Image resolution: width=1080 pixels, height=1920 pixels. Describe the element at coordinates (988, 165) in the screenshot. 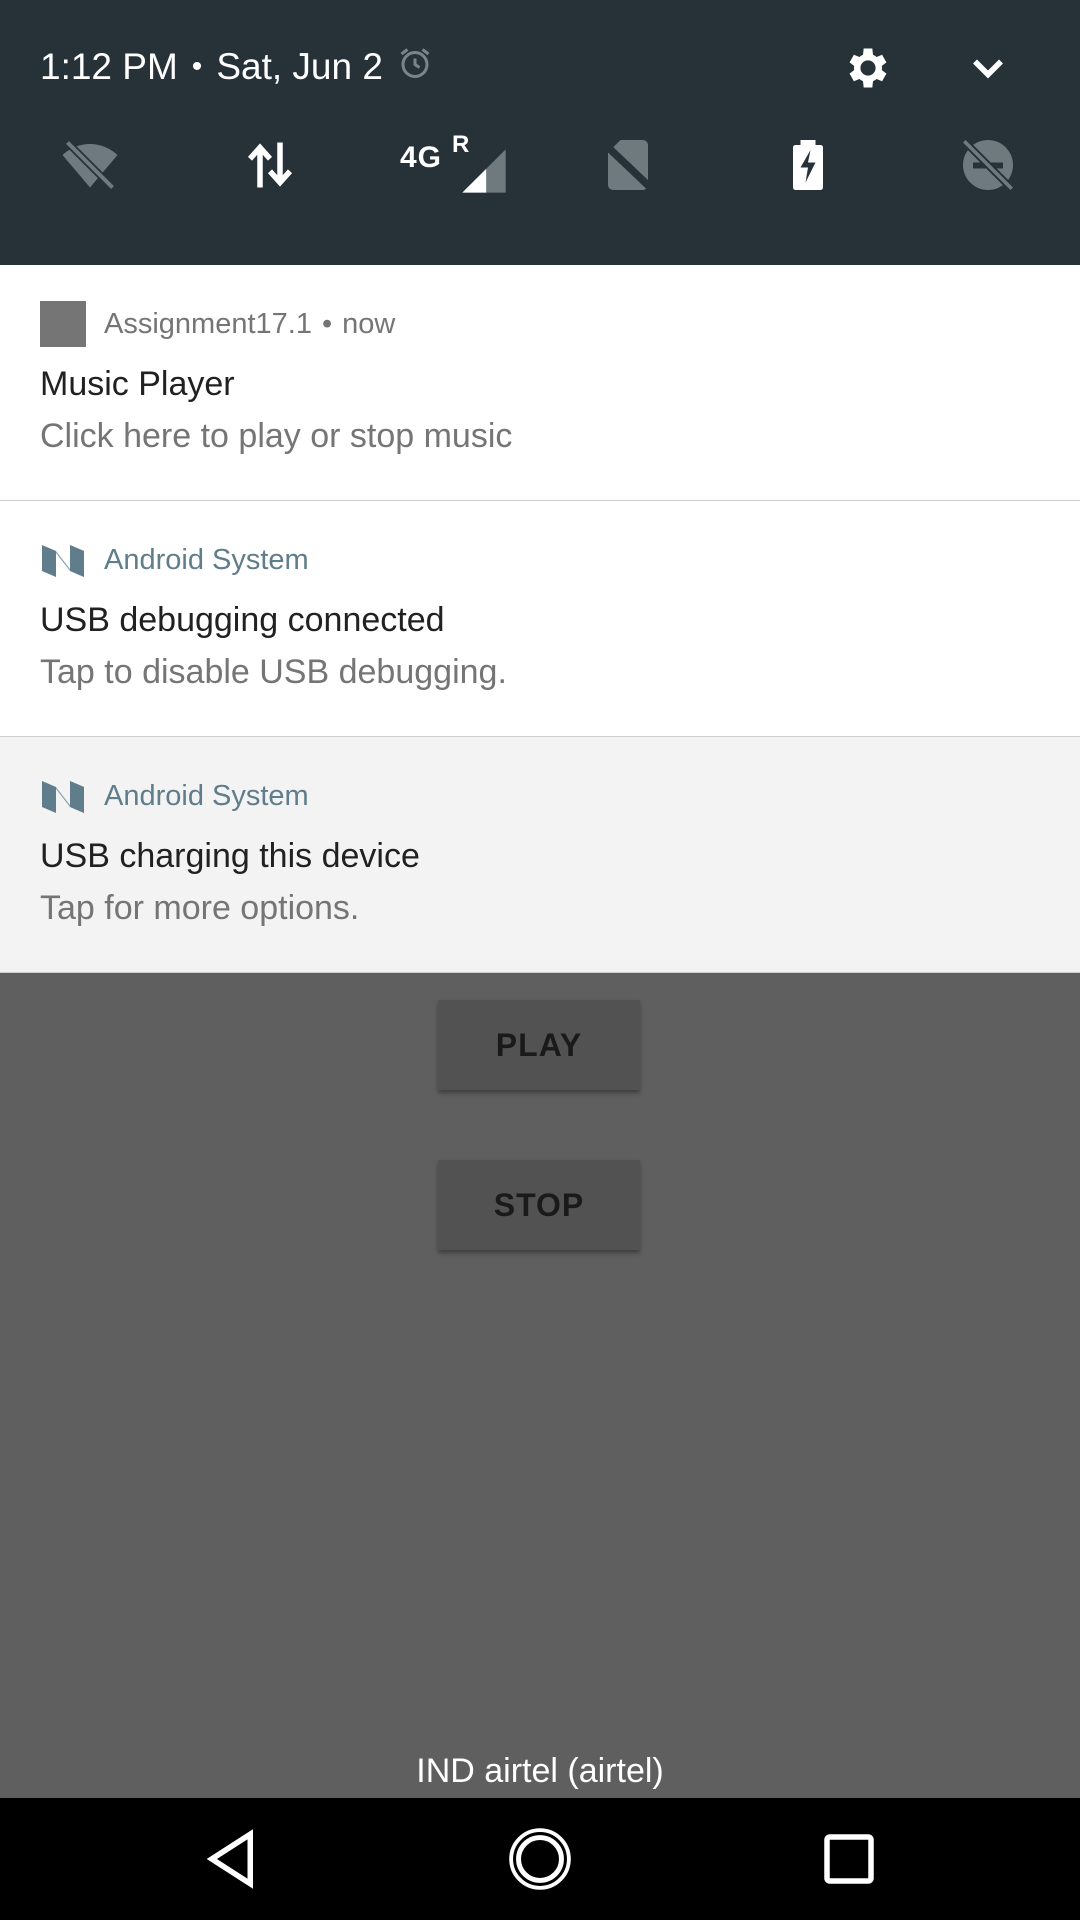

I see `do-not-disturb-off-icon` at that location.